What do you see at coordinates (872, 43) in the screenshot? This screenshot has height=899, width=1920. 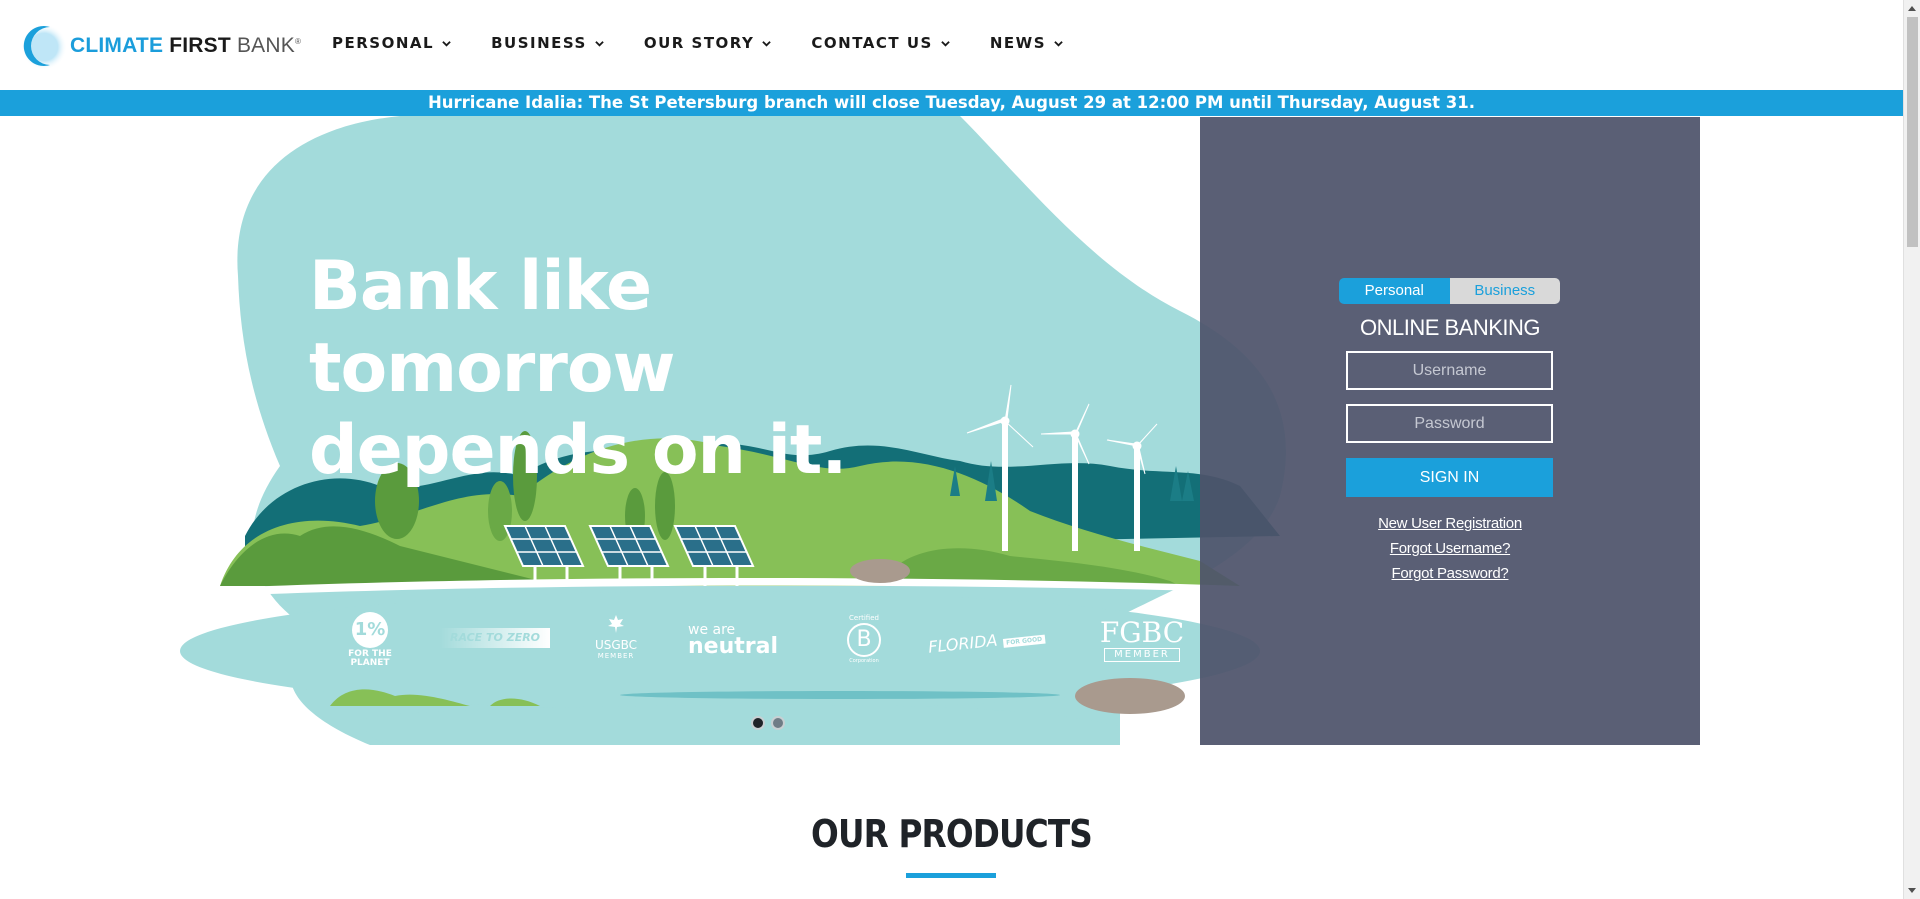 I see `nav-label: CONTACT US` at bounding box center [872, 43].